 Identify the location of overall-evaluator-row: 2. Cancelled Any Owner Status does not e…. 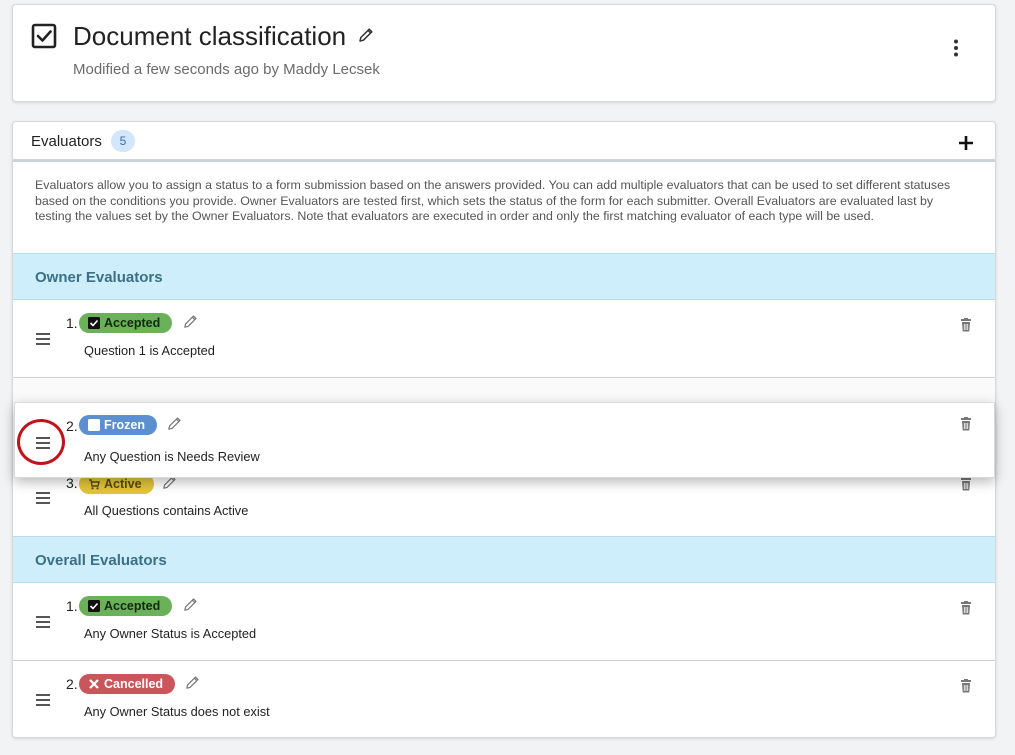
(504, 699).